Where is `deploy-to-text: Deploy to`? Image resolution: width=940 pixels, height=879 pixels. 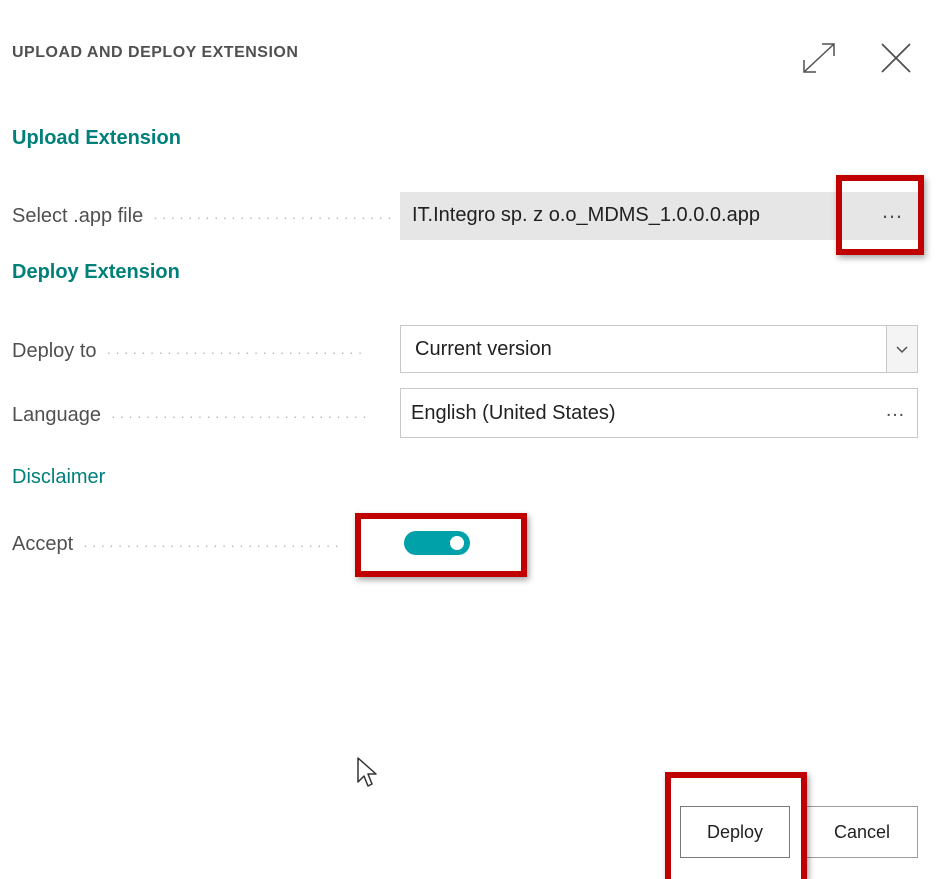
deploy-to-text: Deploy to is located at coordinates (54, 351).